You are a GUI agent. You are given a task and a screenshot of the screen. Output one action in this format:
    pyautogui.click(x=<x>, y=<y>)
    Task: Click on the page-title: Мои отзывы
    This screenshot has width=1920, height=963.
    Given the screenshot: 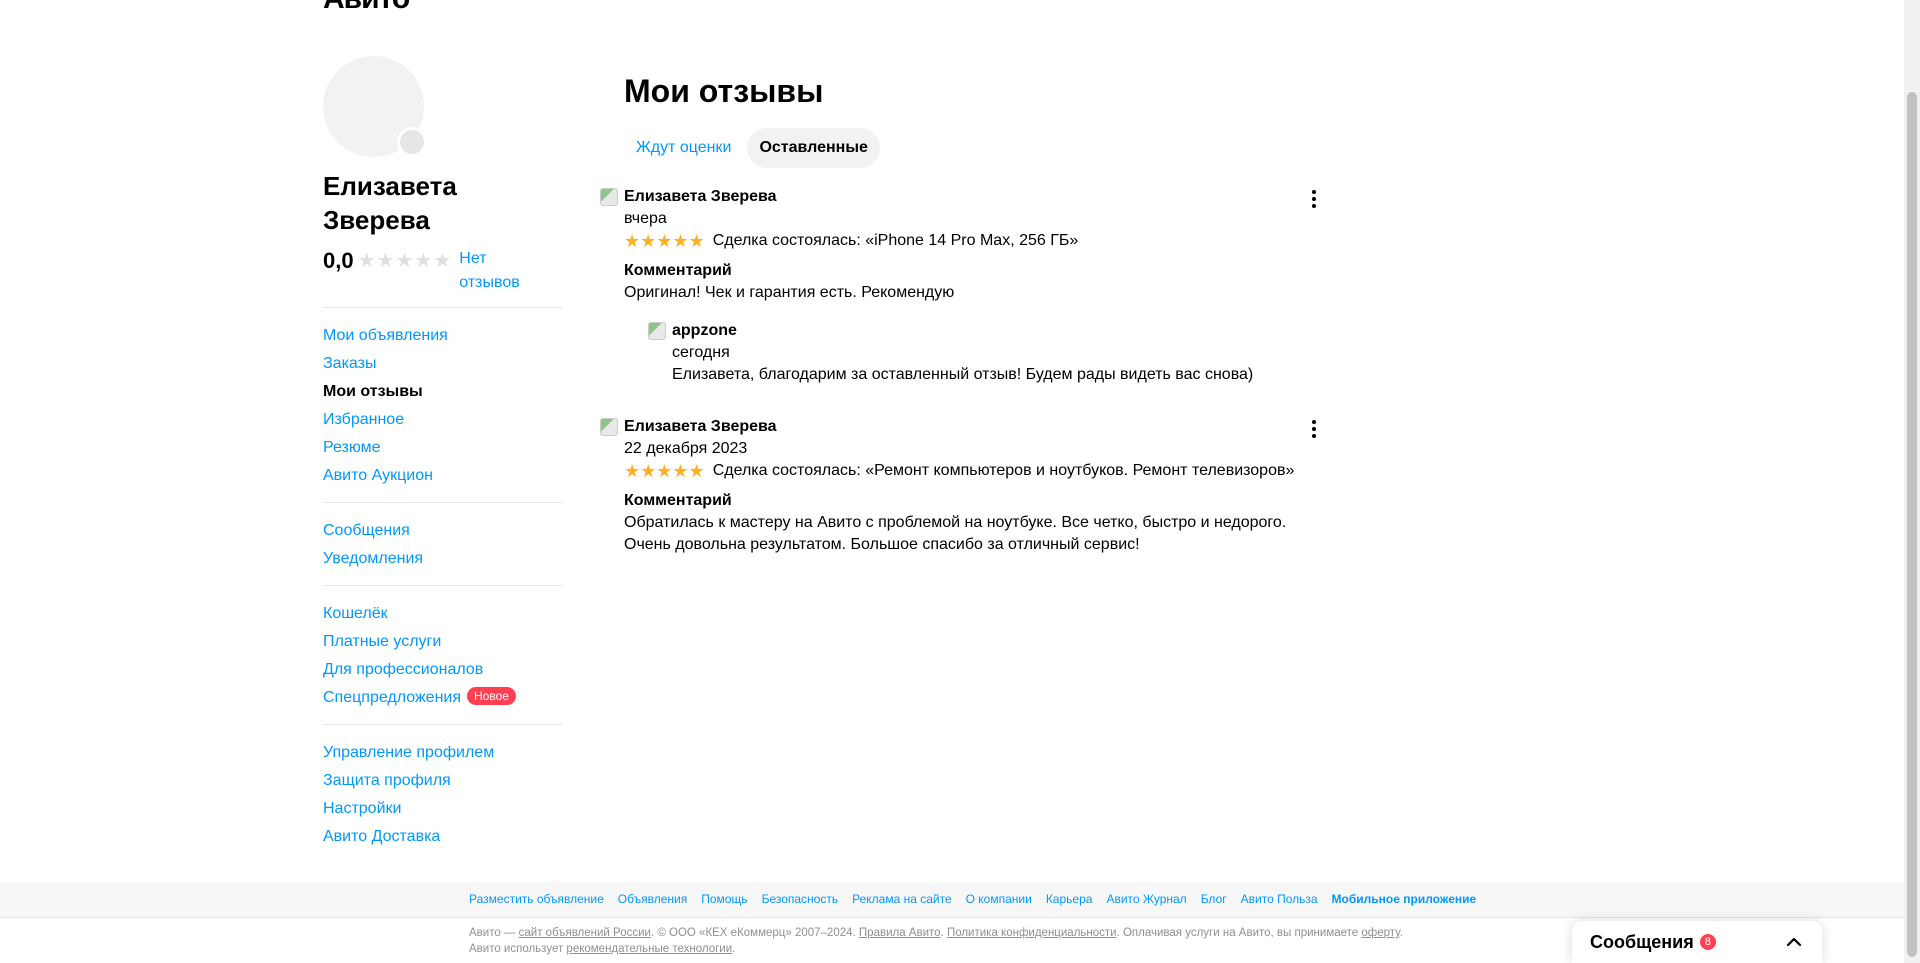 What is the action you would take?
    pyautogui.click(x=724, y=91)
    